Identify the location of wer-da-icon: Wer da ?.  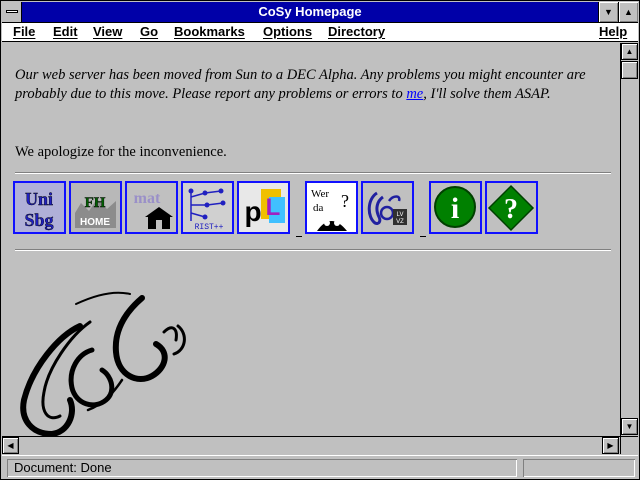
(331, 207).